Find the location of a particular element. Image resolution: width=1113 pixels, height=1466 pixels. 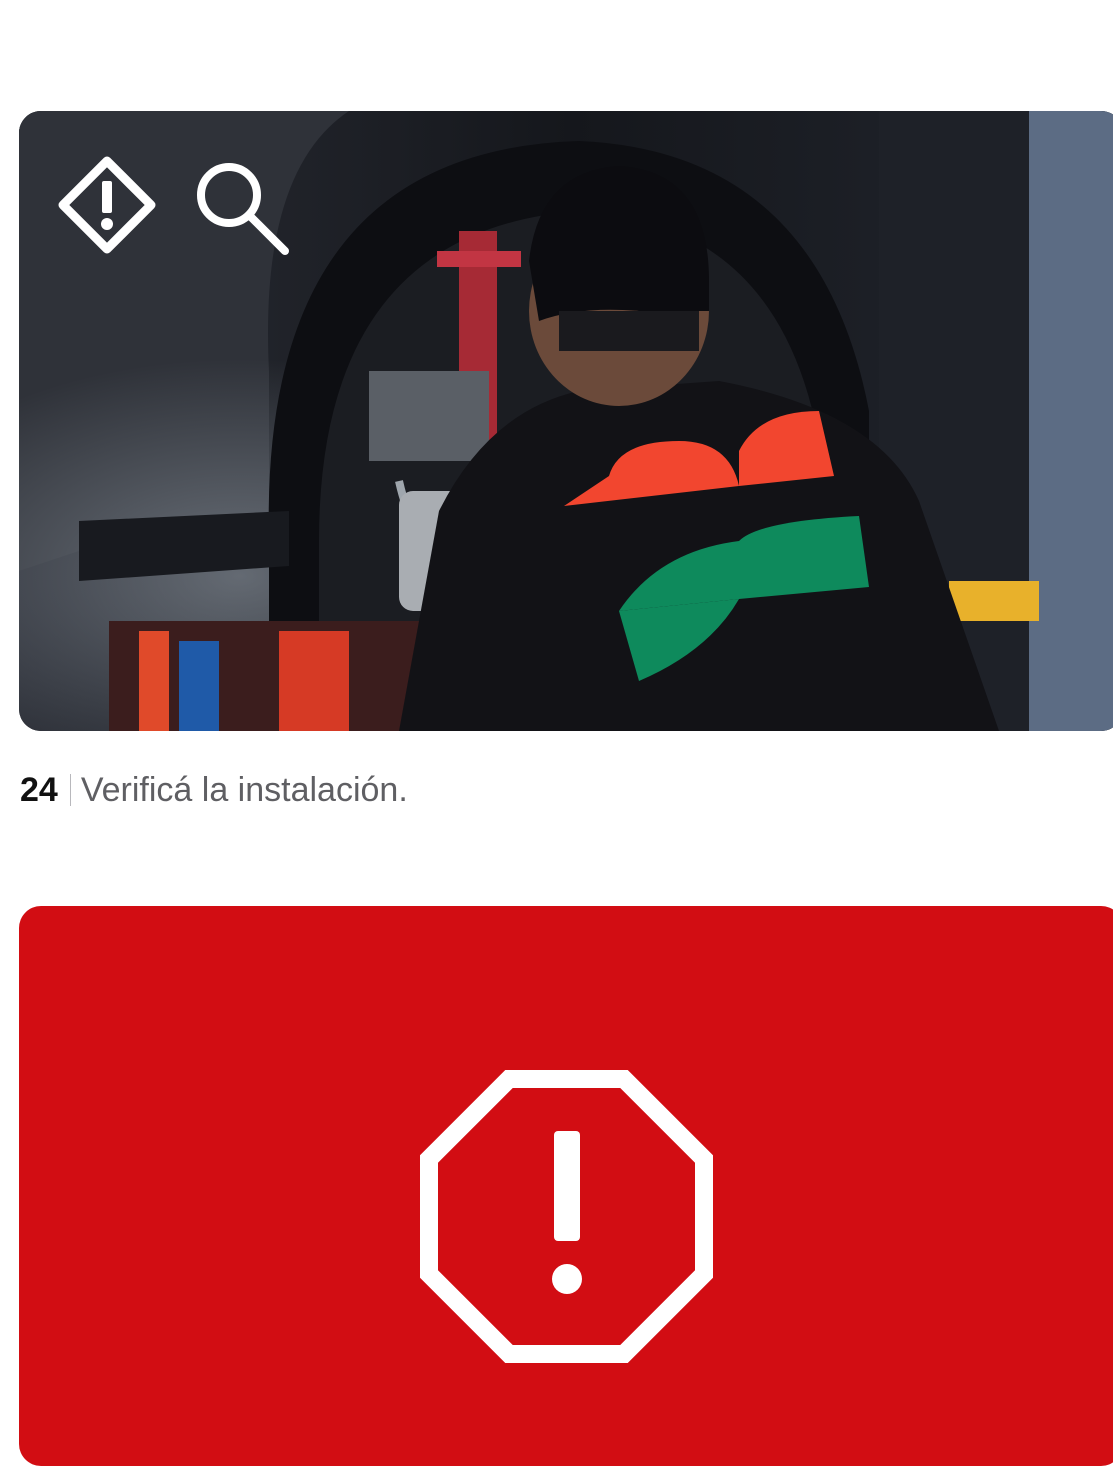

stop-warning-icon is located at coordinates (566, 1216).